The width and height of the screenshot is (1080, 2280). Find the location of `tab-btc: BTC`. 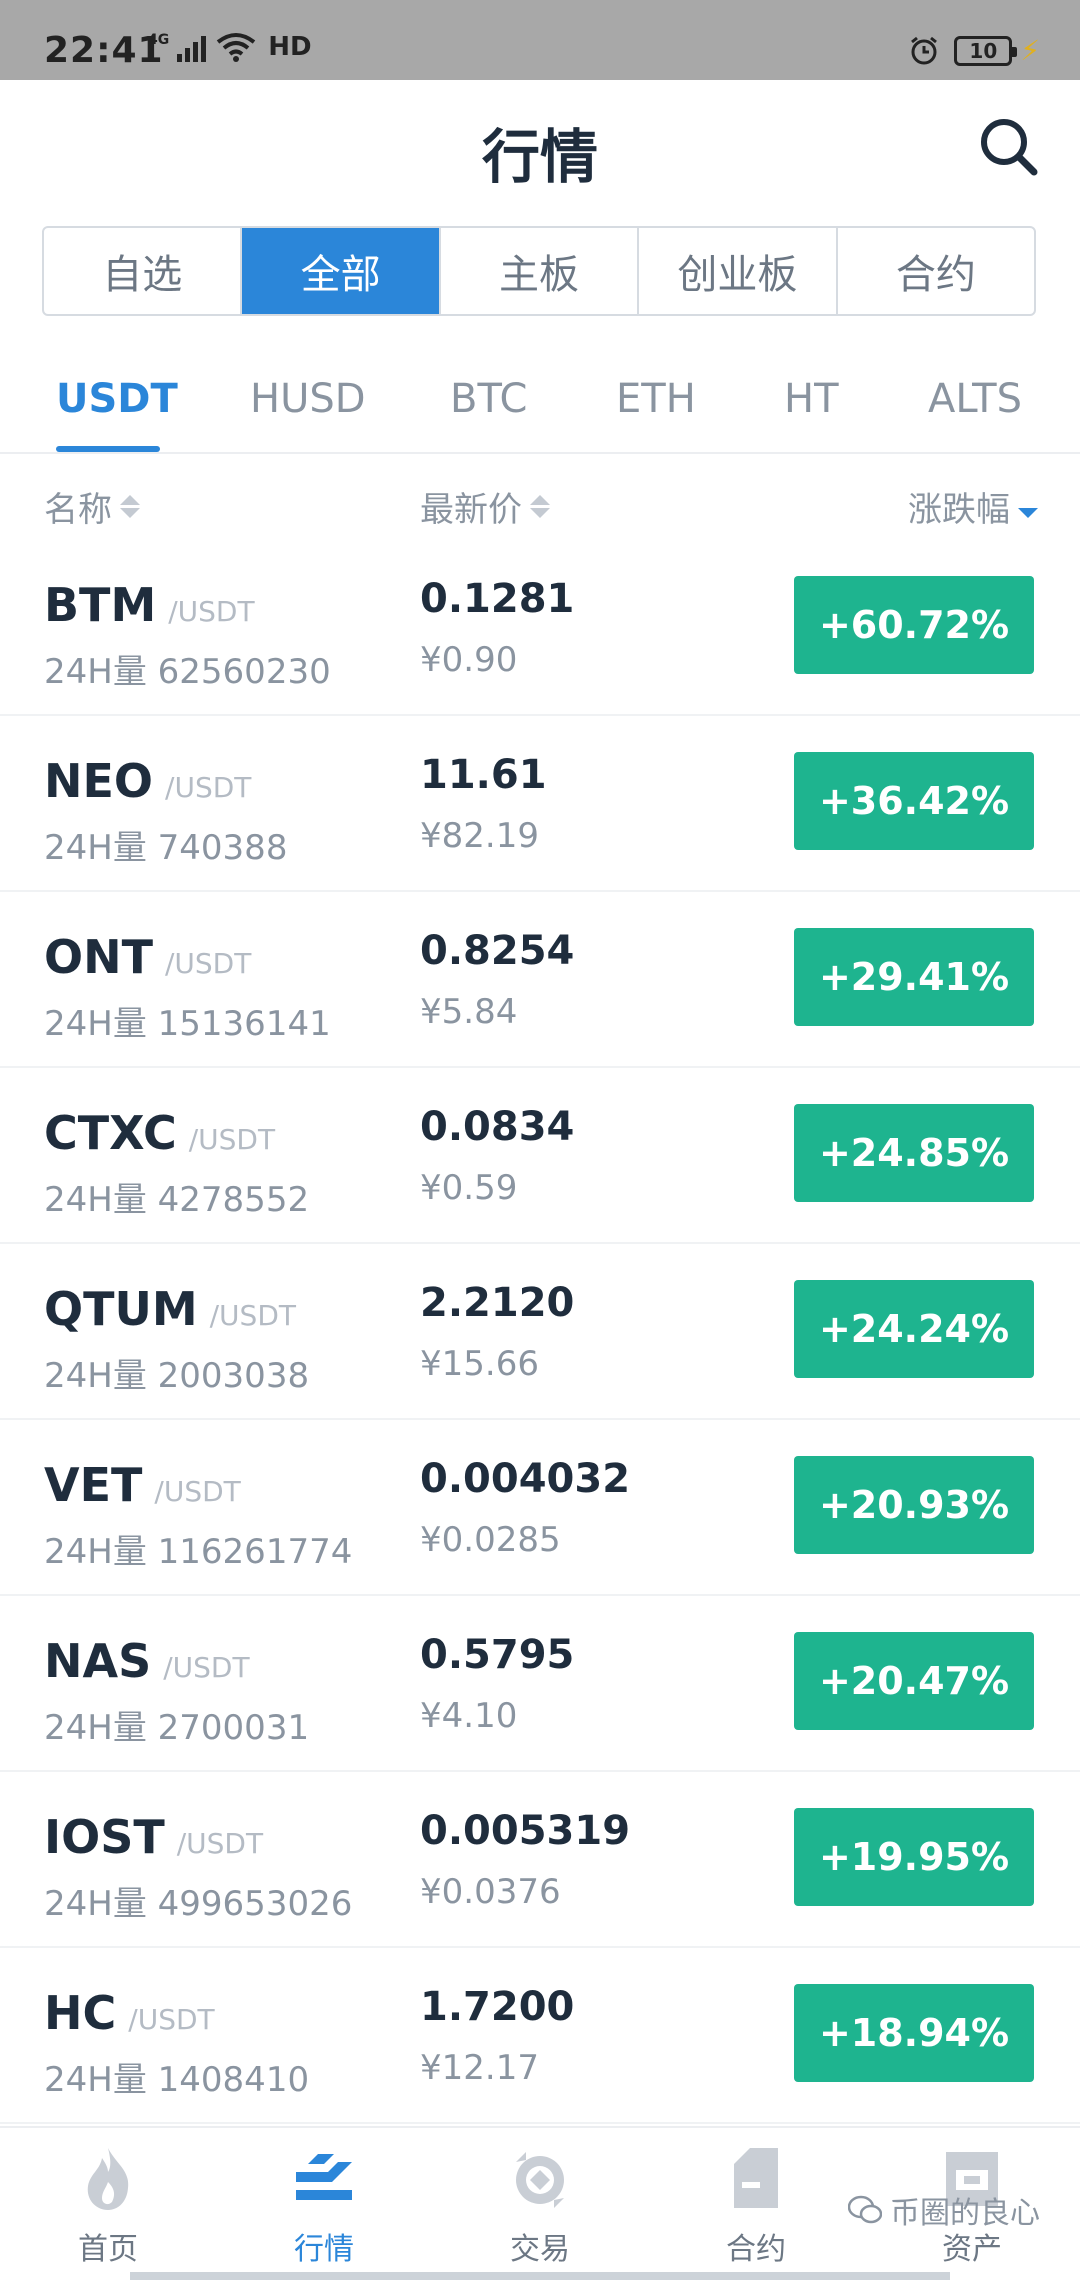

tab-btc: BTC is located at coordinates (488, 399).